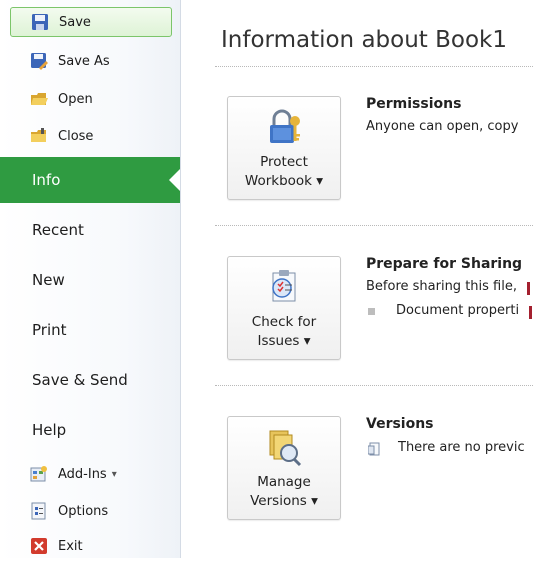 This screenshot has width=533, height=561. Describe the element at coordinates (75, 22) in the screenshot. I see `save-label: Save` at that location.